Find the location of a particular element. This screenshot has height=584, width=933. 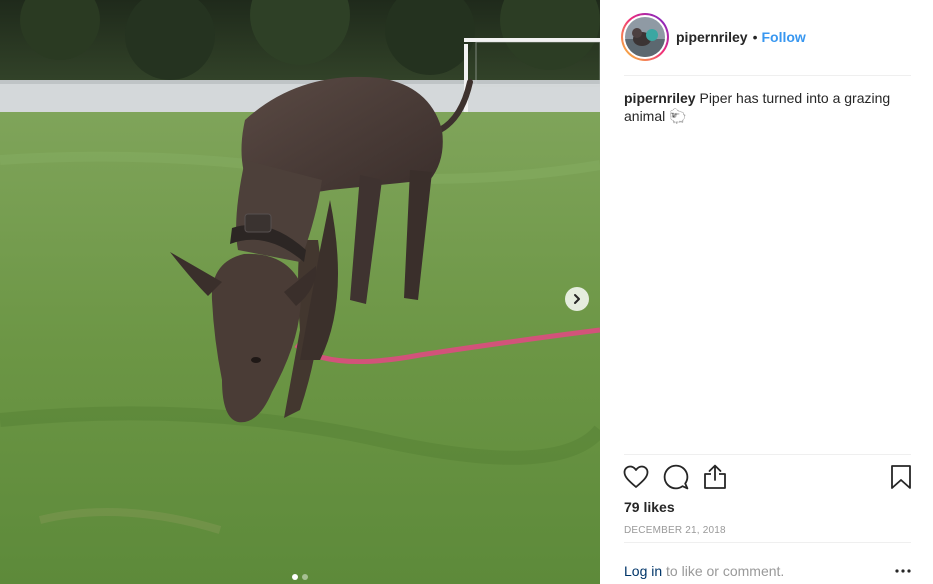

header-divider is located at coordinates (767, 75).